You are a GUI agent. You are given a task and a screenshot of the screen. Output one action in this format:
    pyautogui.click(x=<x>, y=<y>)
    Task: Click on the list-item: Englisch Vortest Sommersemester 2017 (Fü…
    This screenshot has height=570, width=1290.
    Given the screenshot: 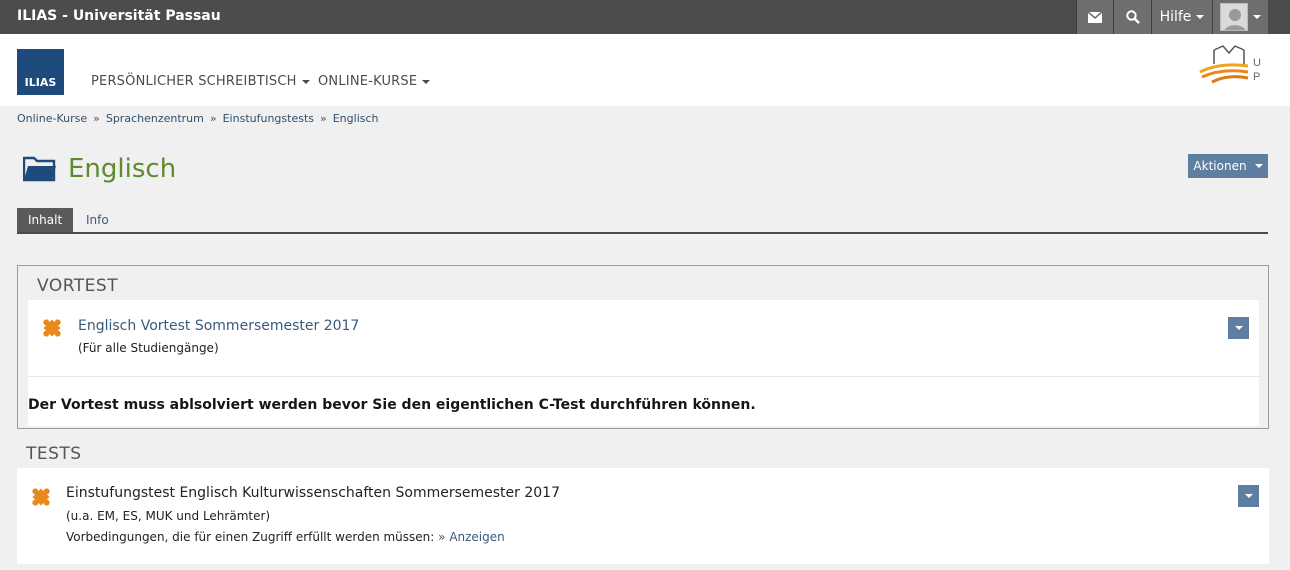 What is the action you would take?
    pyautogui.click(x=643, y=338)
    